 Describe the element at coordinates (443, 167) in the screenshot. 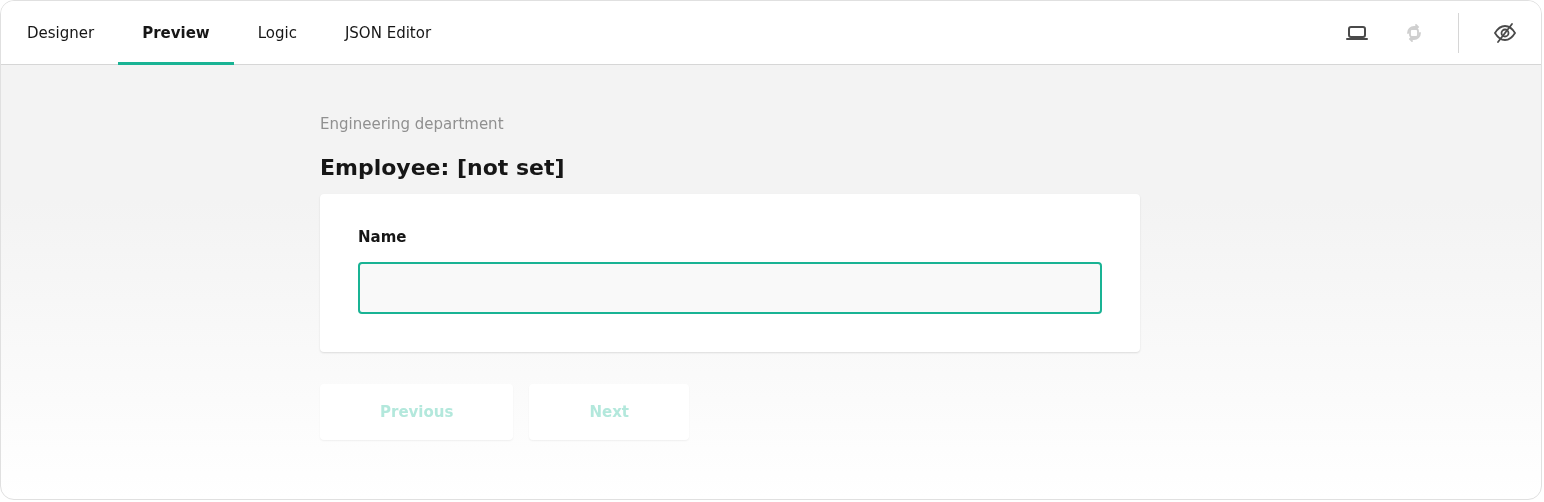

I see `survey-title: Employee: [not set]` at that location.